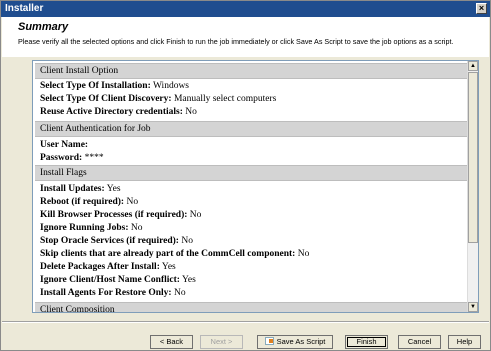 Image resolution: width=491 pixels, height=351 pixels. I want to click on cancel-button: Cancel, so click(419, 342).